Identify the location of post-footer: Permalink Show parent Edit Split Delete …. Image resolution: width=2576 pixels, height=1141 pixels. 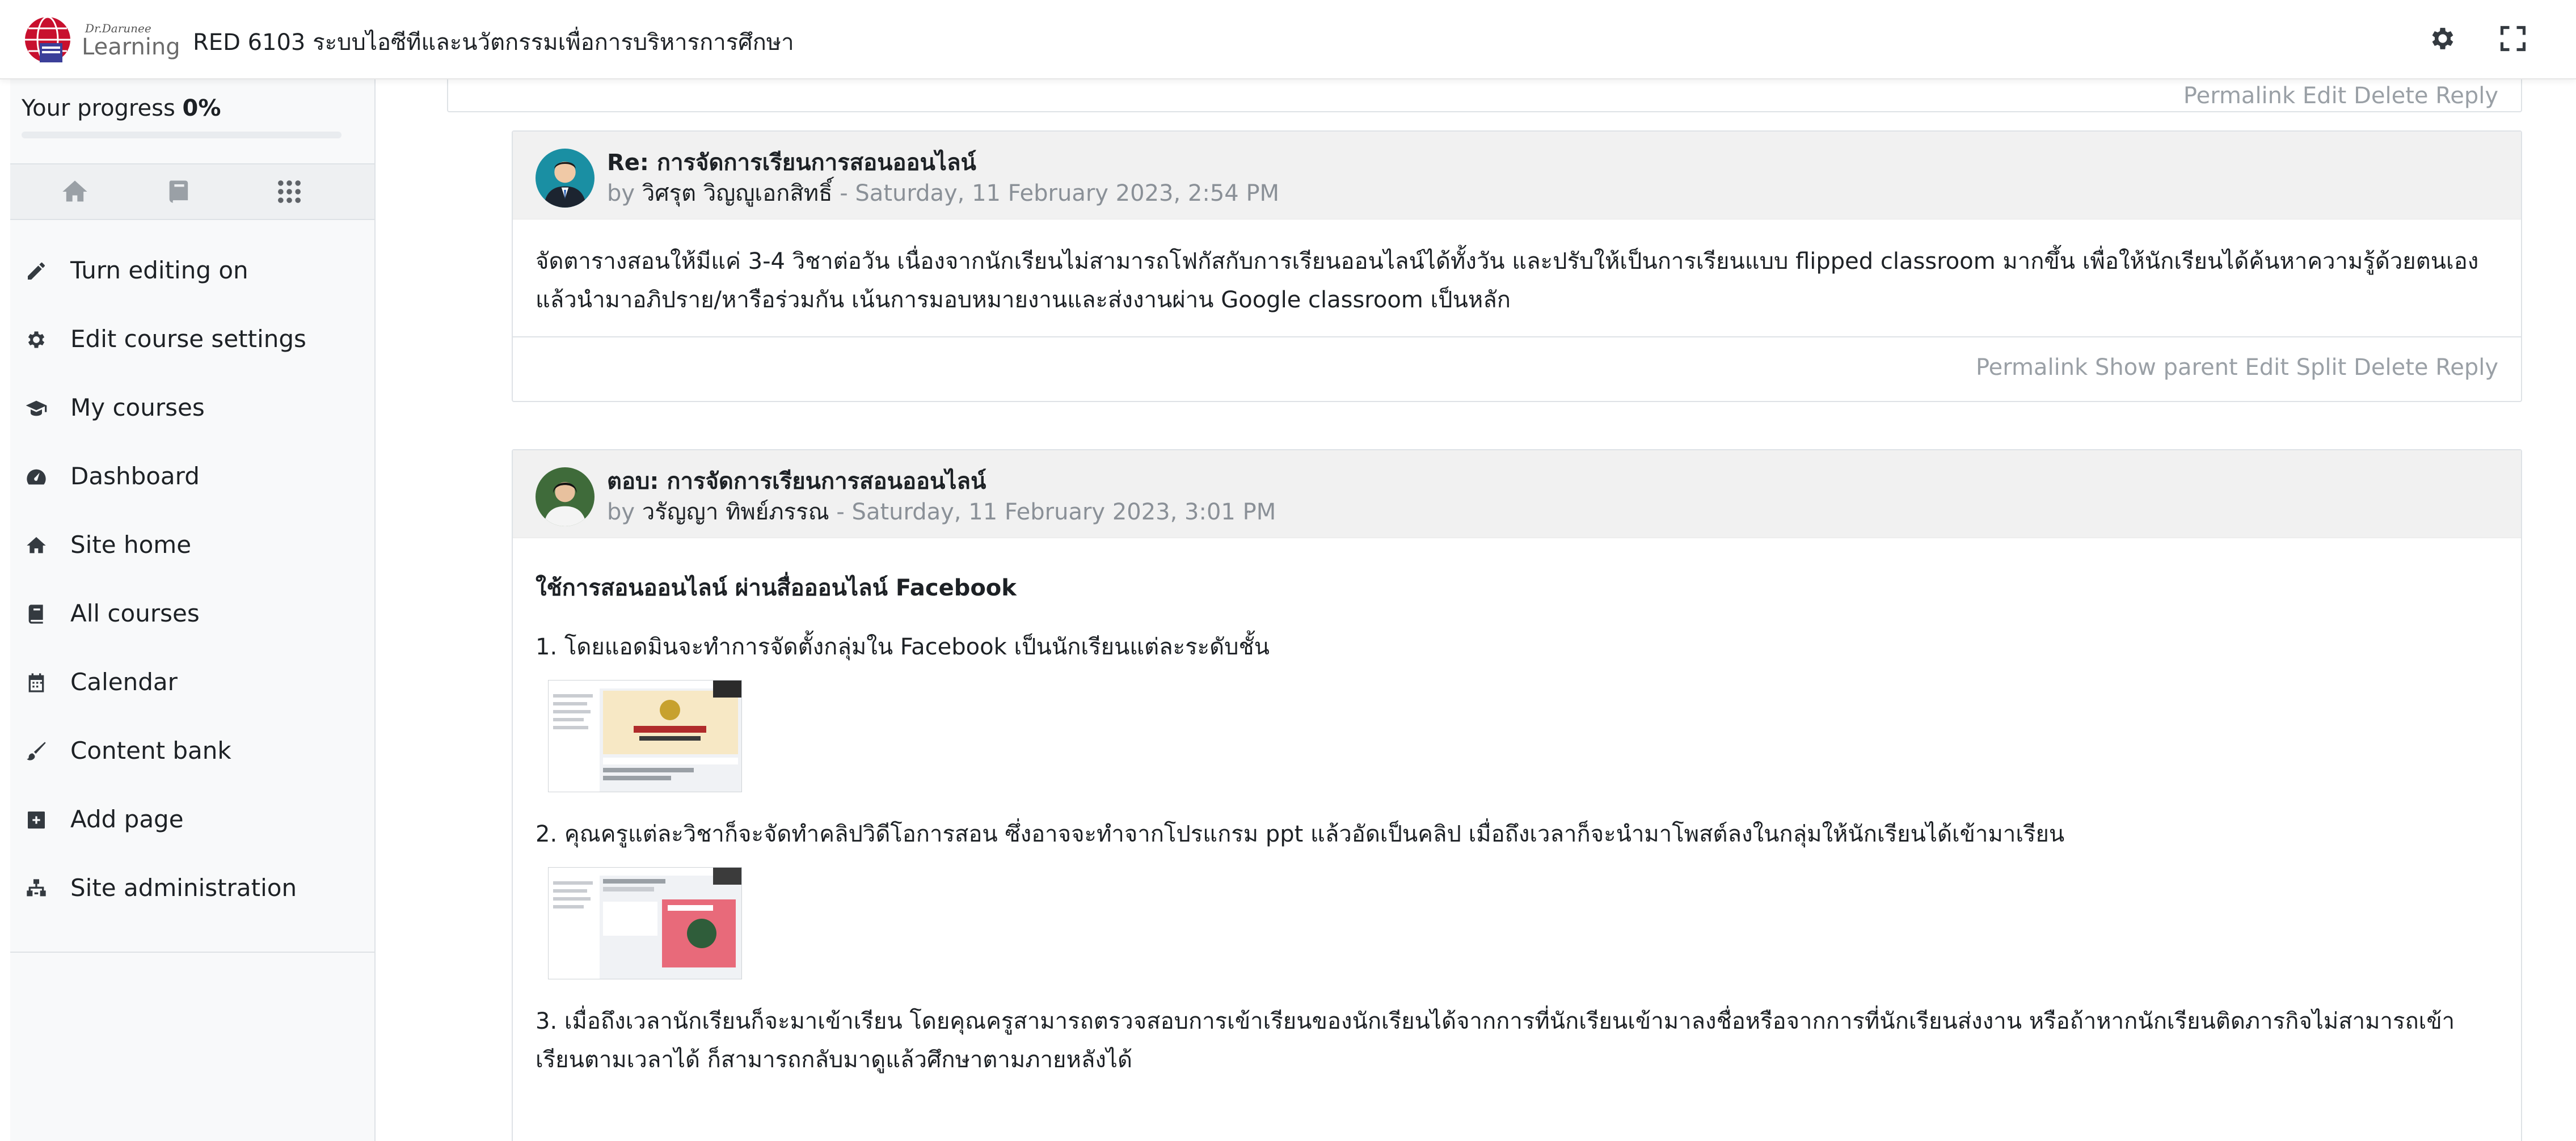
(1517, 368).